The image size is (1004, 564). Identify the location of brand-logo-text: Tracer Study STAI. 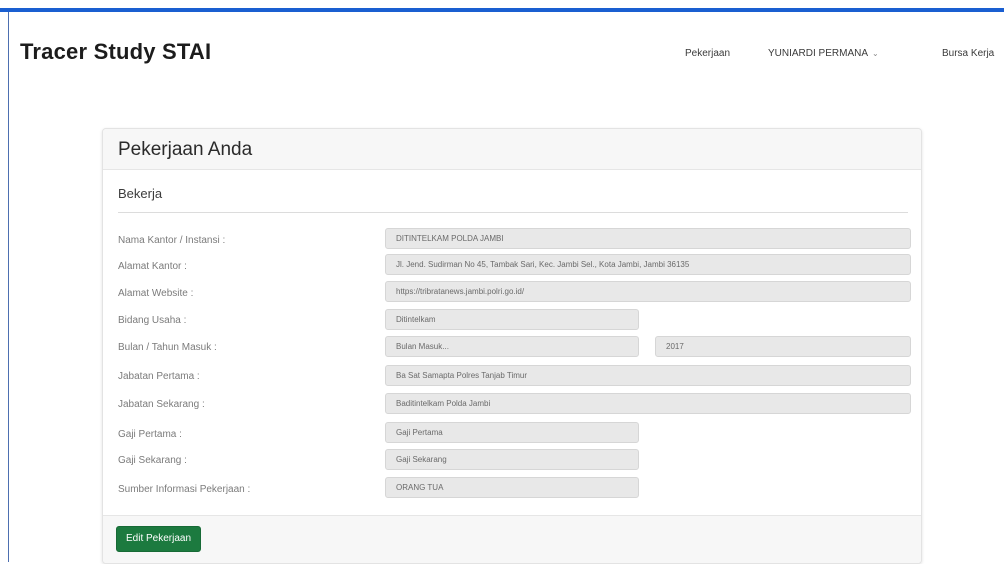
(115, 52).